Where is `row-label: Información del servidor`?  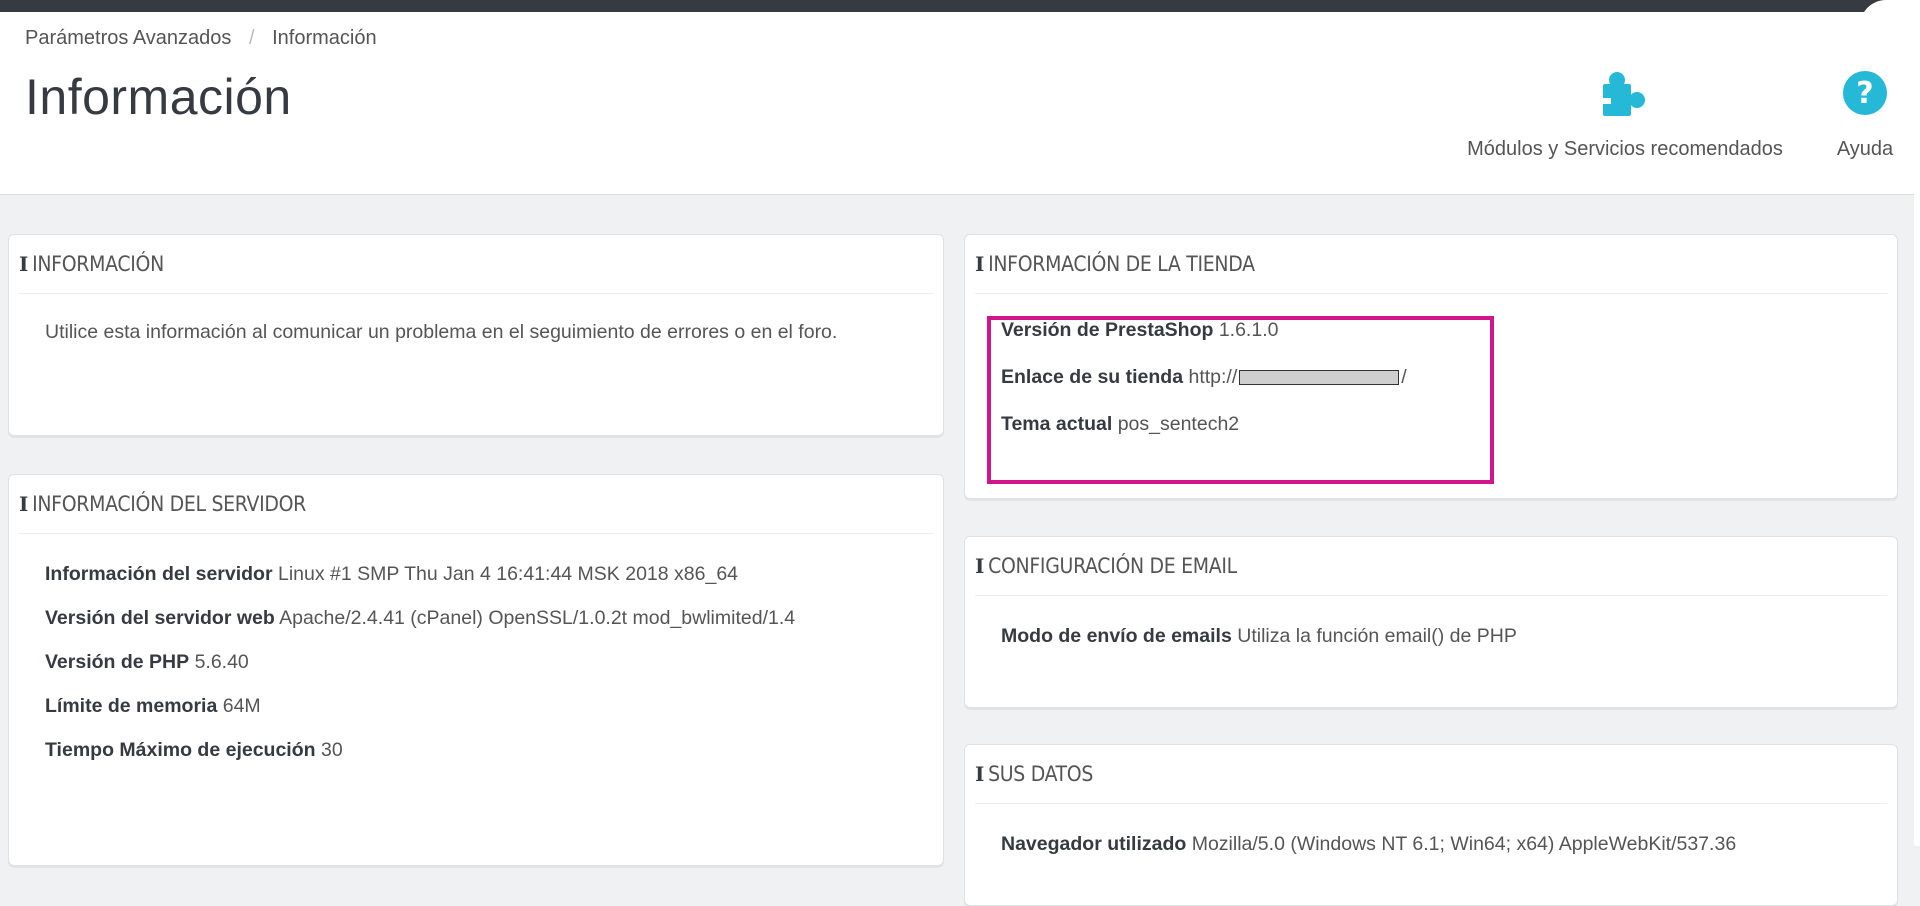
row-label: Información del servidor is located at coordinates (159, 574).